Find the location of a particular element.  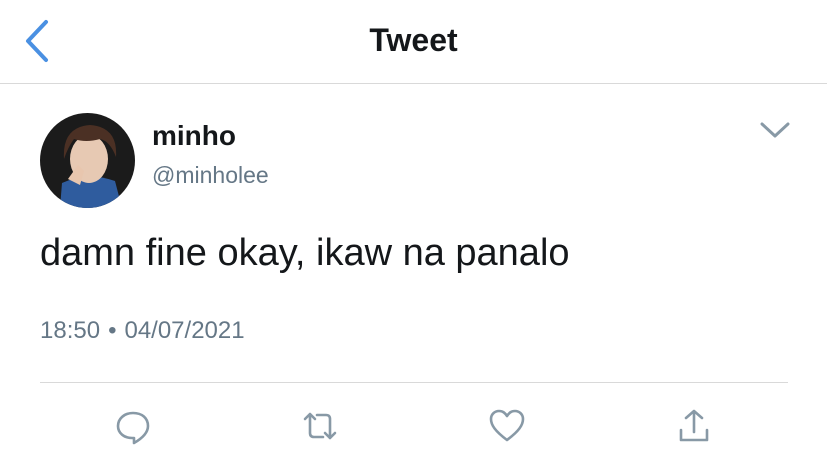

comment-icon is located at coordinates (133, 428).